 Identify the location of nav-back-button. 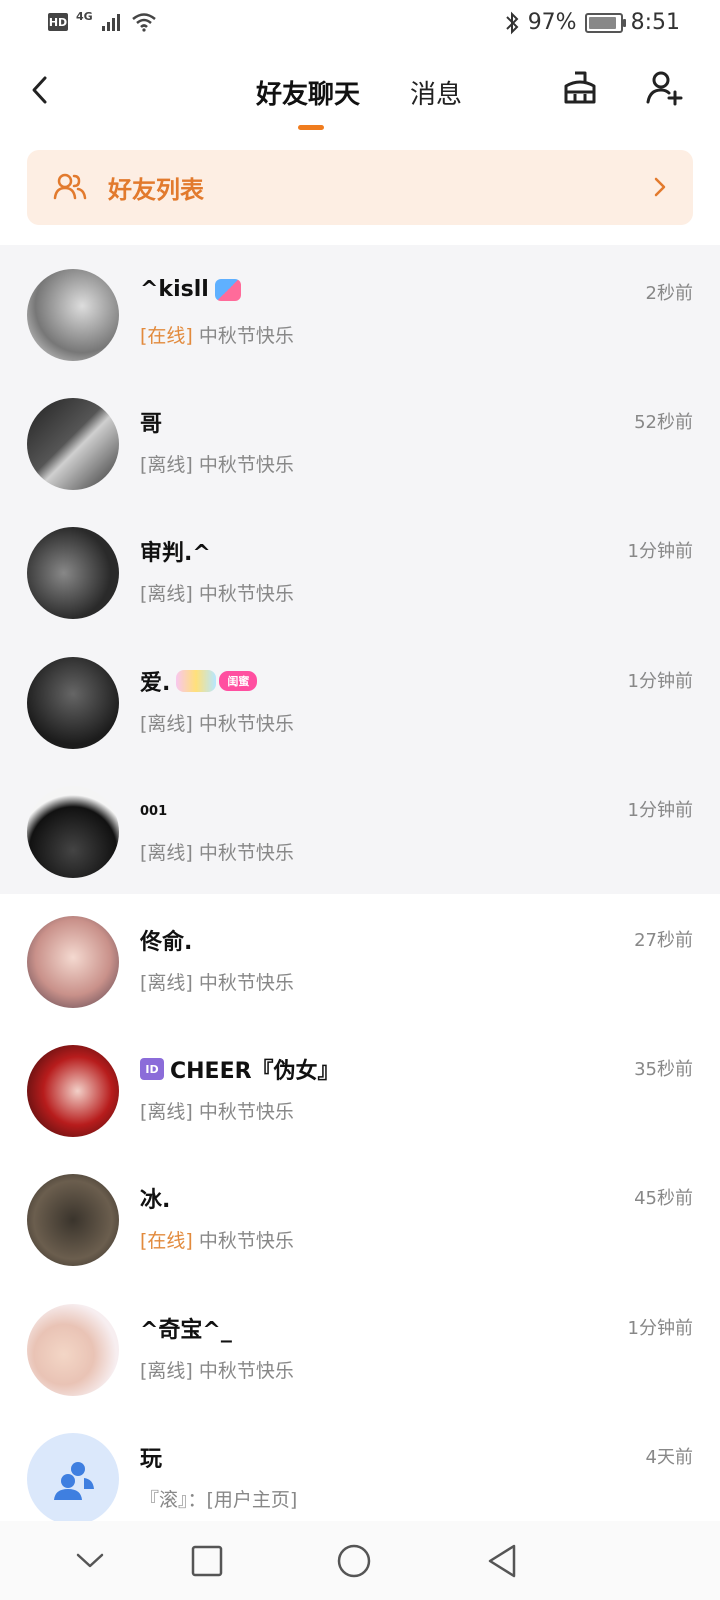
(502, 1561).